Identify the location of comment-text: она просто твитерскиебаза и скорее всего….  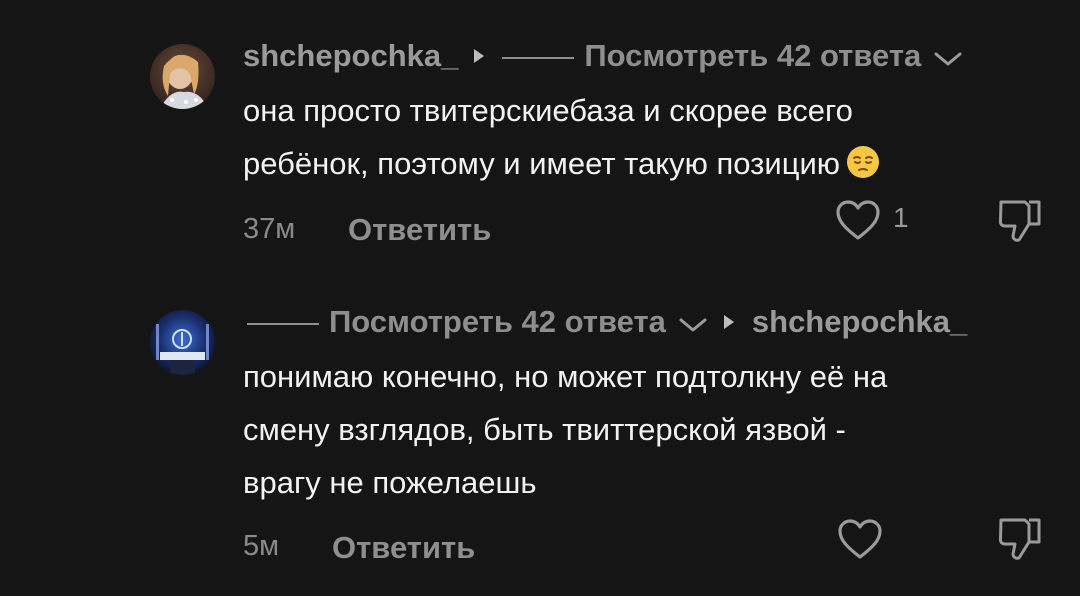
(643, 137).